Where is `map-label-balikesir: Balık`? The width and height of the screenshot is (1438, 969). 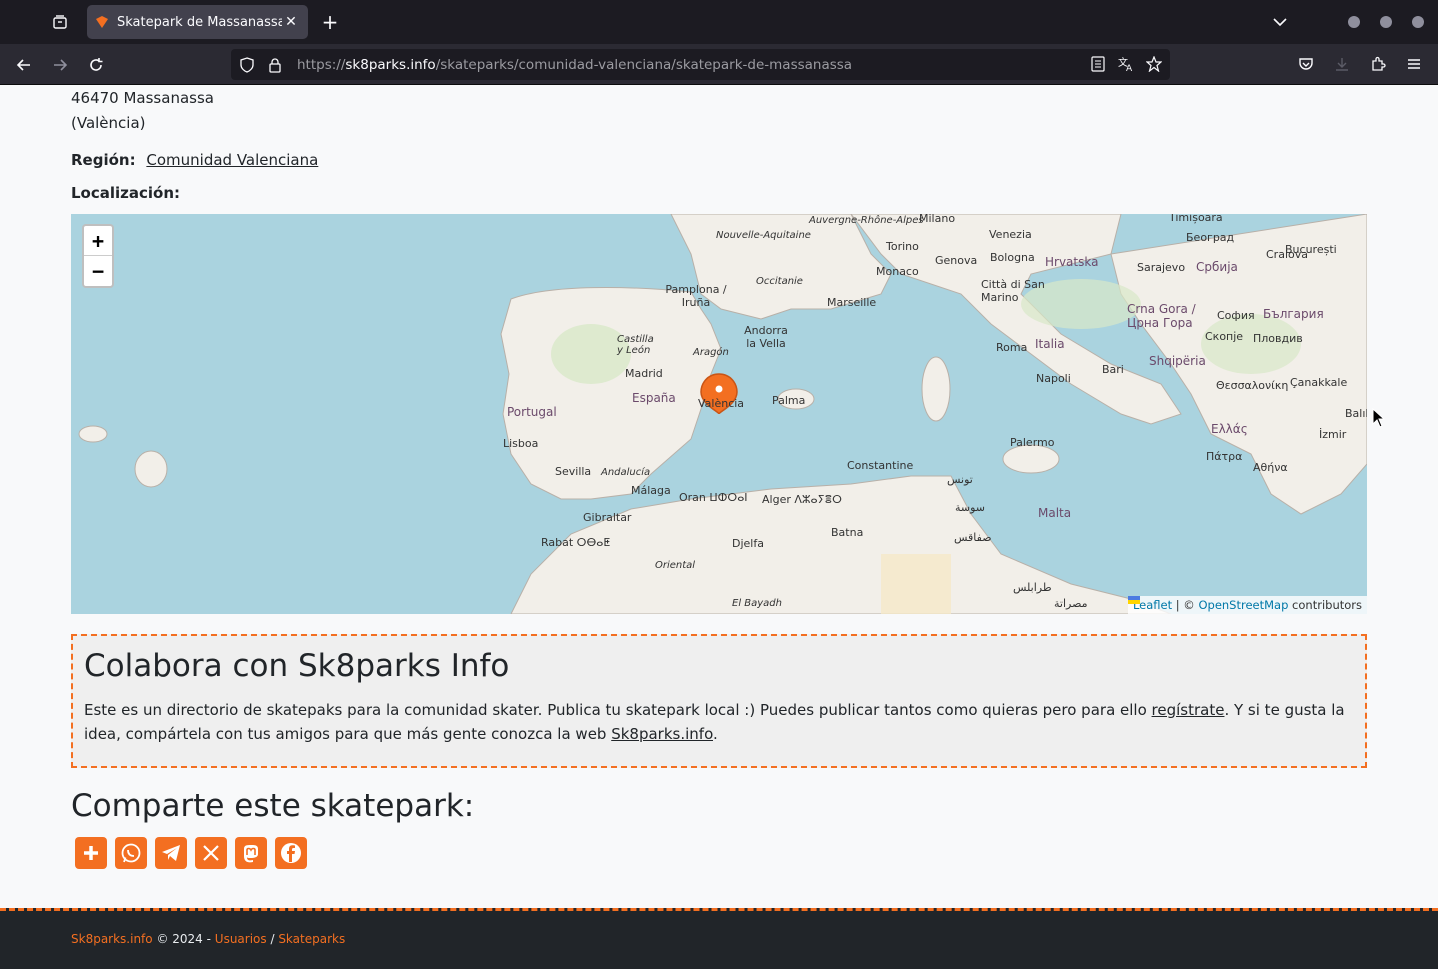
map-label-balikesir: Balık is located at coordinates (1356, 413).